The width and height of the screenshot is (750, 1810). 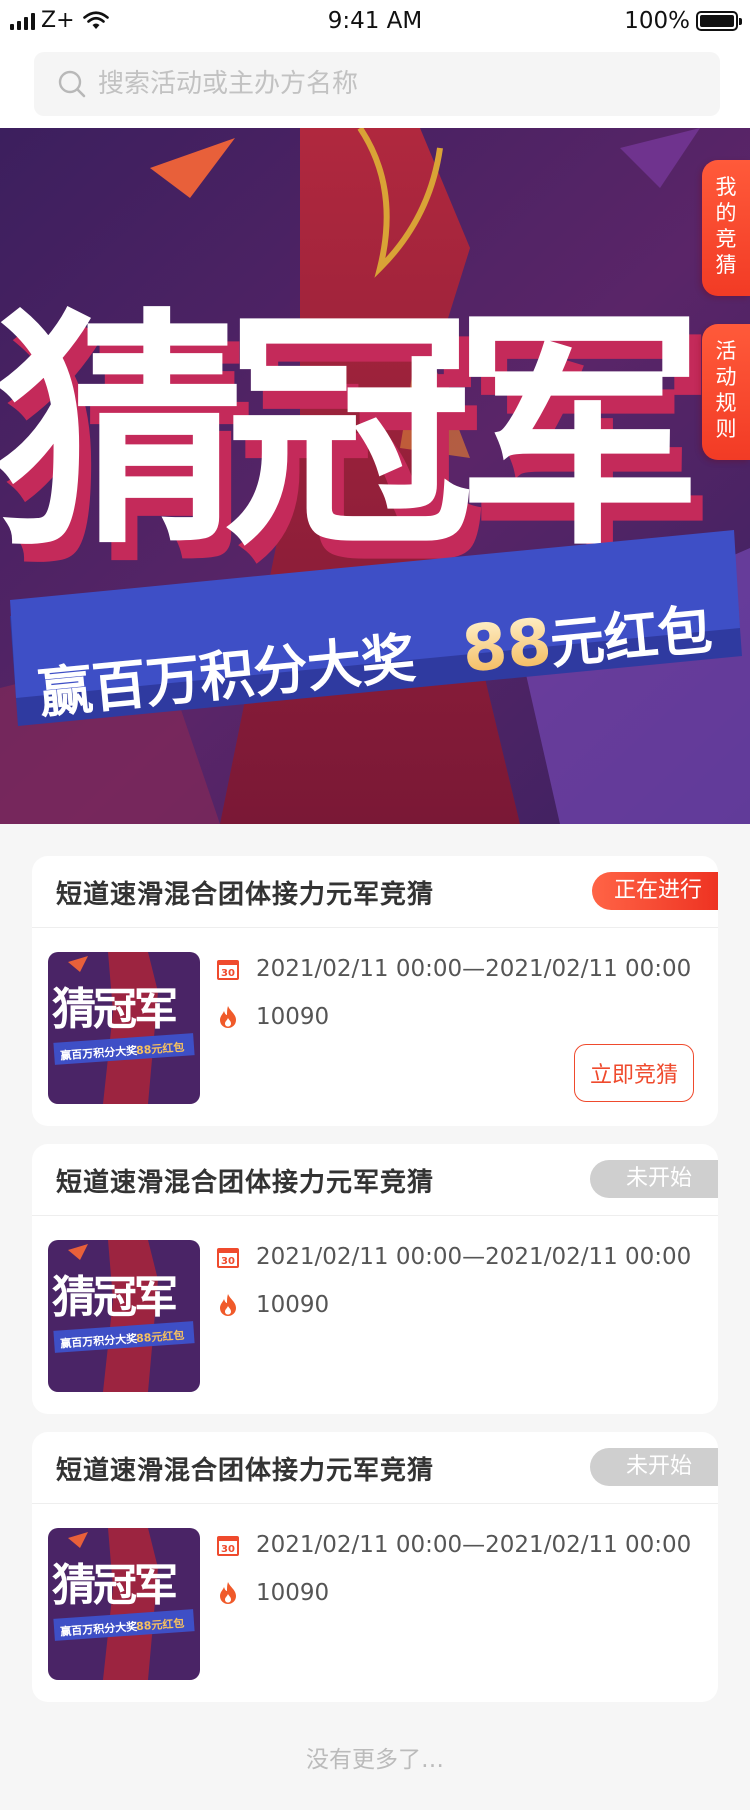 I want to click on status-badge: 正在进行, so click(x=654, y=891).